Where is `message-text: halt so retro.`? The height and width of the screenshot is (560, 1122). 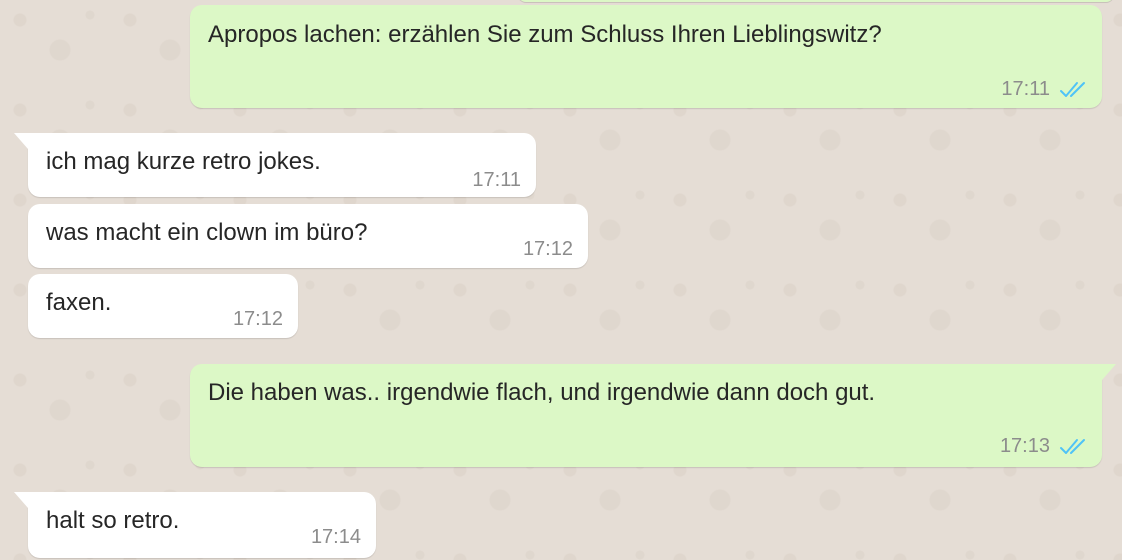
message-text: halt so retro. is located at coordinates (113, 520).